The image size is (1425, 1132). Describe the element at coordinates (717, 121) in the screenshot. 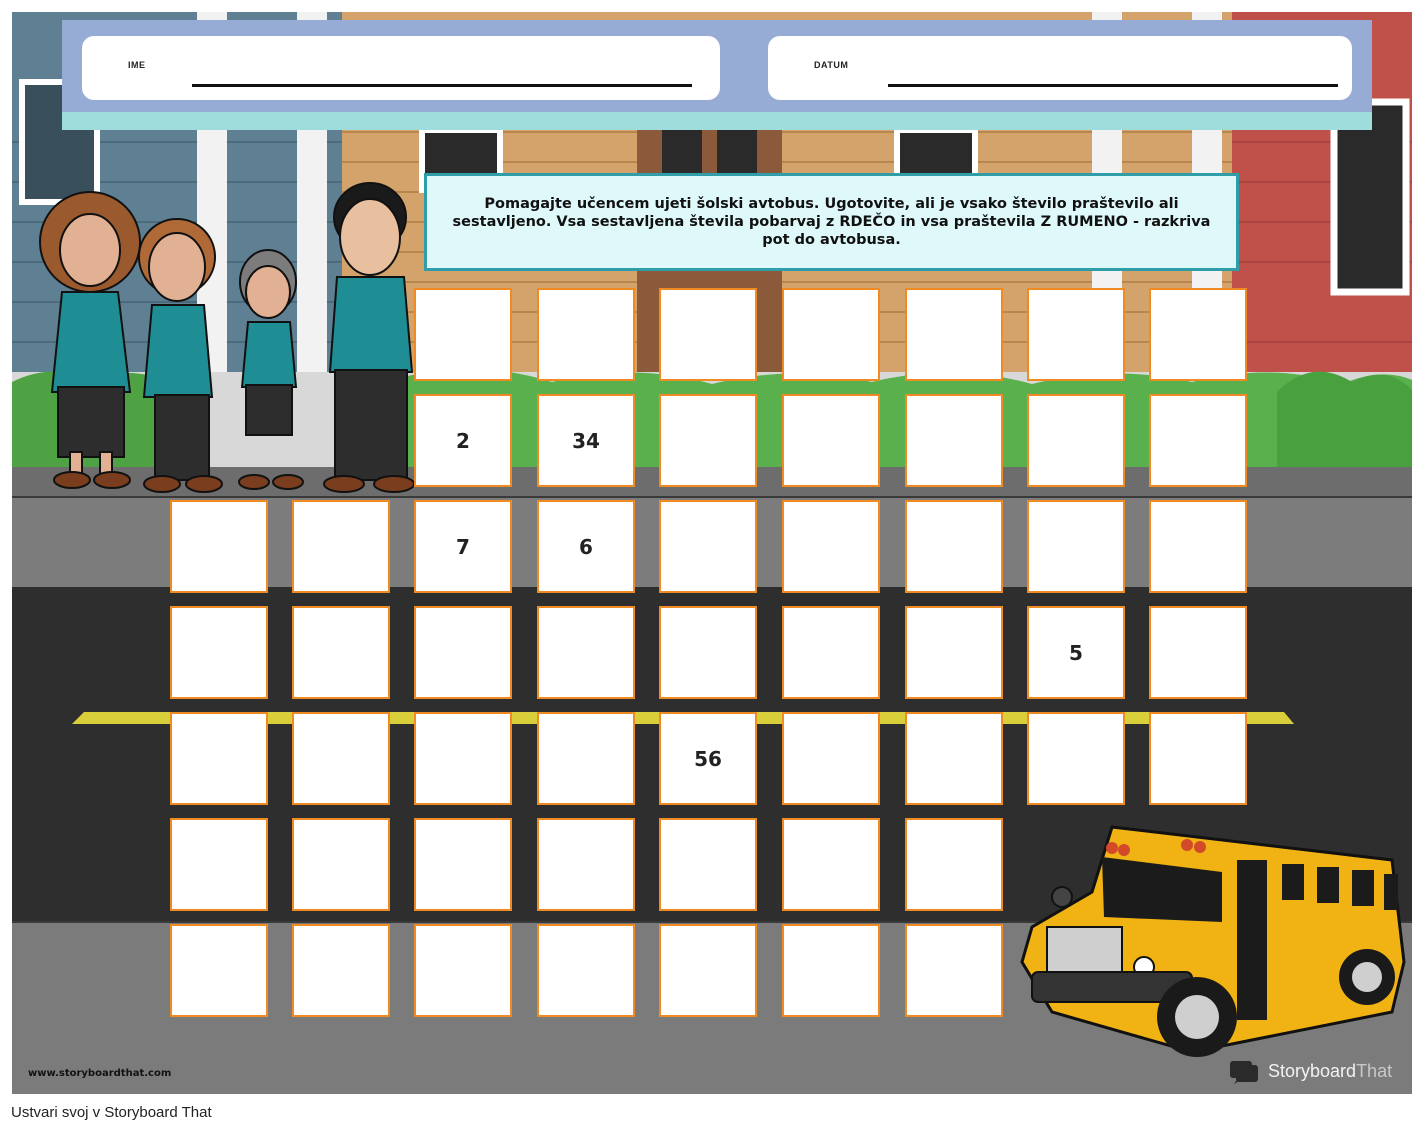

I see `header-strip` at that location.